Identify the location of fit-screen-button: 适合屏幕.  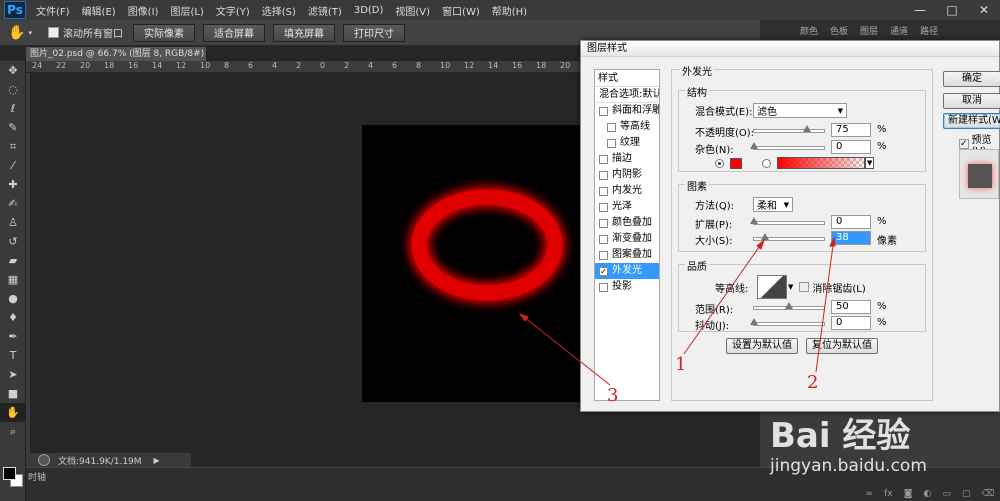
(234, 32).